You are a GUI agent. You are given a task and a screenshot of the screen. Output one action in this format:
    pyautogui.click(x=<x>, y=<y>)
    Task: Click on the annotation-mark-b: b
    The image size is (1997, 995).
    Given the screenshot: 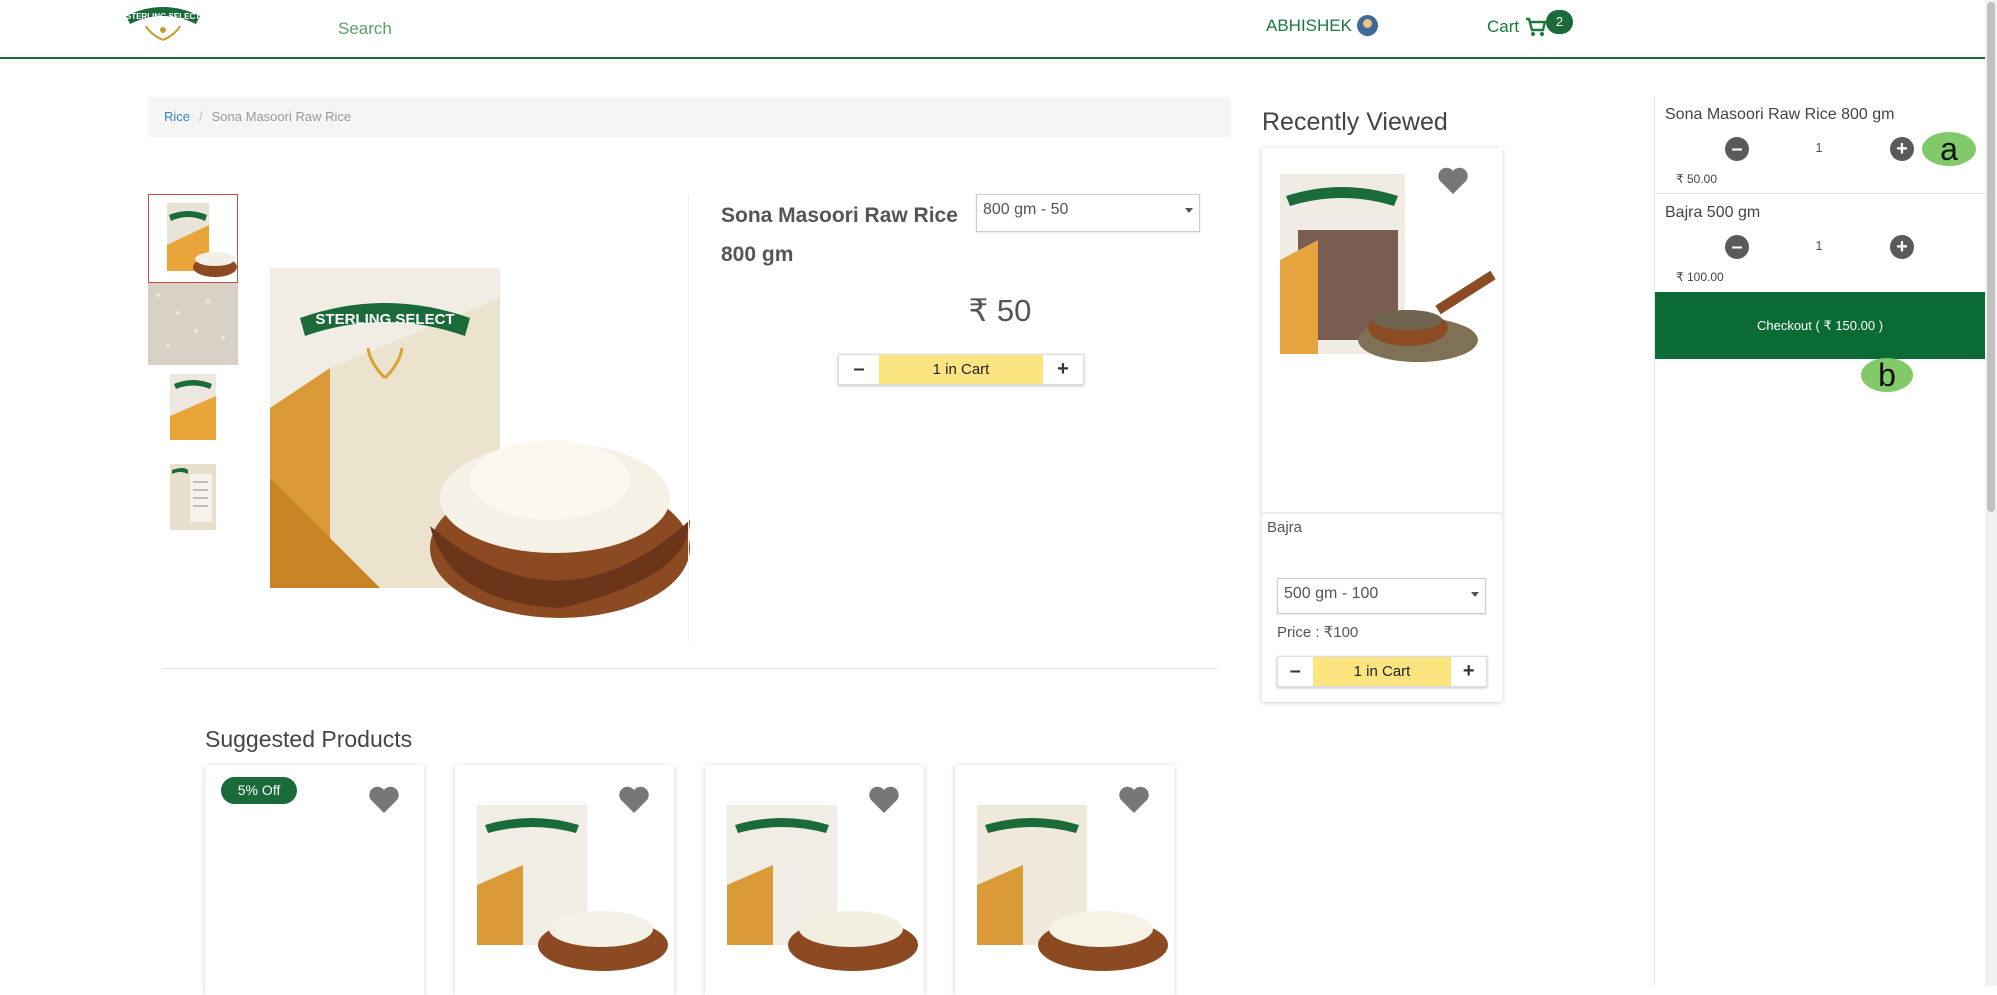 What is the action you would take?
    pyautogui.click(x=1887, y=375)
    